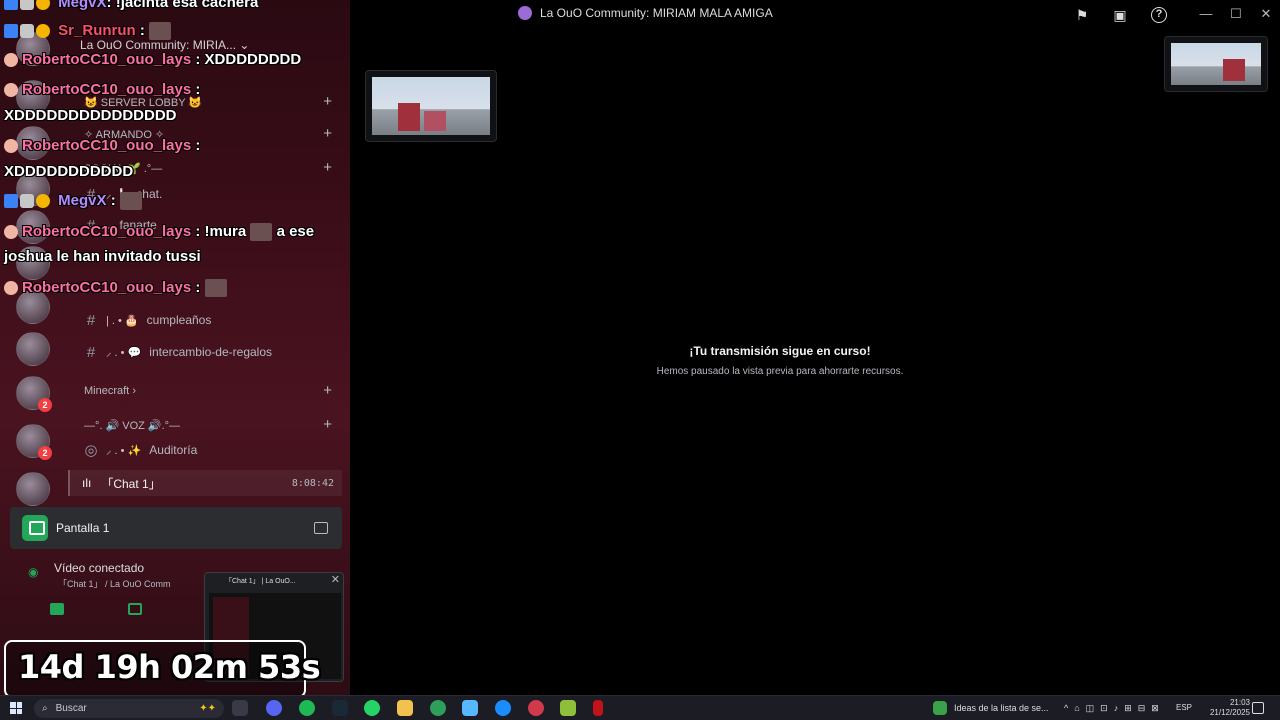  Describe the element at coordinates (307, 708) in the screenshot. I see `spotify-app-icon` at that location.